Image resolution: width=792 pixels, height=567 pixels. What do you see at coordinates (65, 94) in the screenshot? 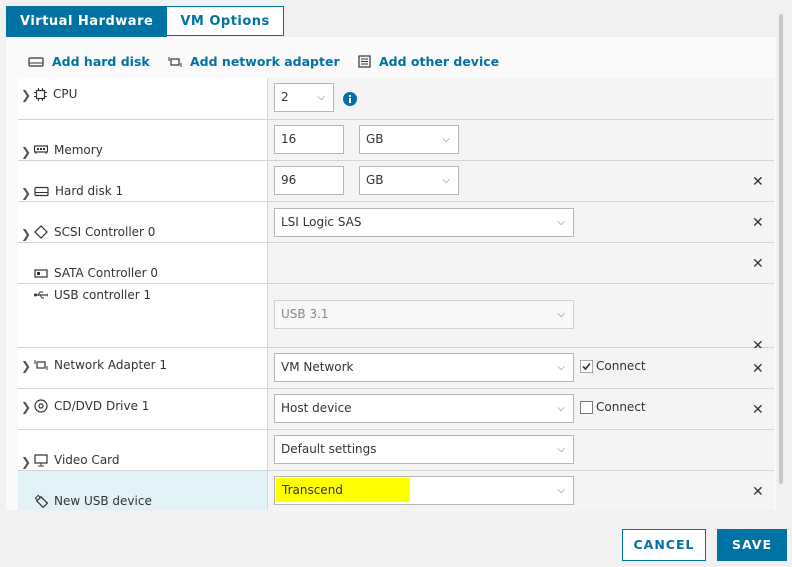
I see `cpu-label: CPU` at bounding box center [65, 94].